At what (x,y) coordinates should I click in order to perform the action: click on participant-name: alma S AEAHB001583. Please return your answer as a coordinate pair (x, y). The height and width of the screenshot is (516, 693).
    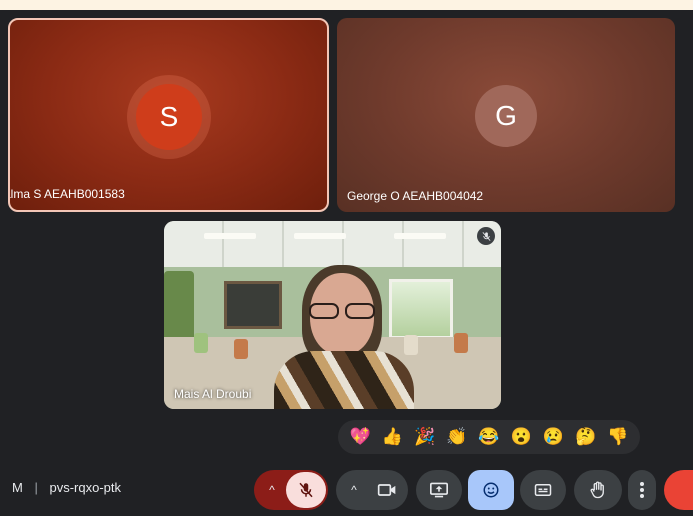
    Looking at the image, I should click on (66, 194).